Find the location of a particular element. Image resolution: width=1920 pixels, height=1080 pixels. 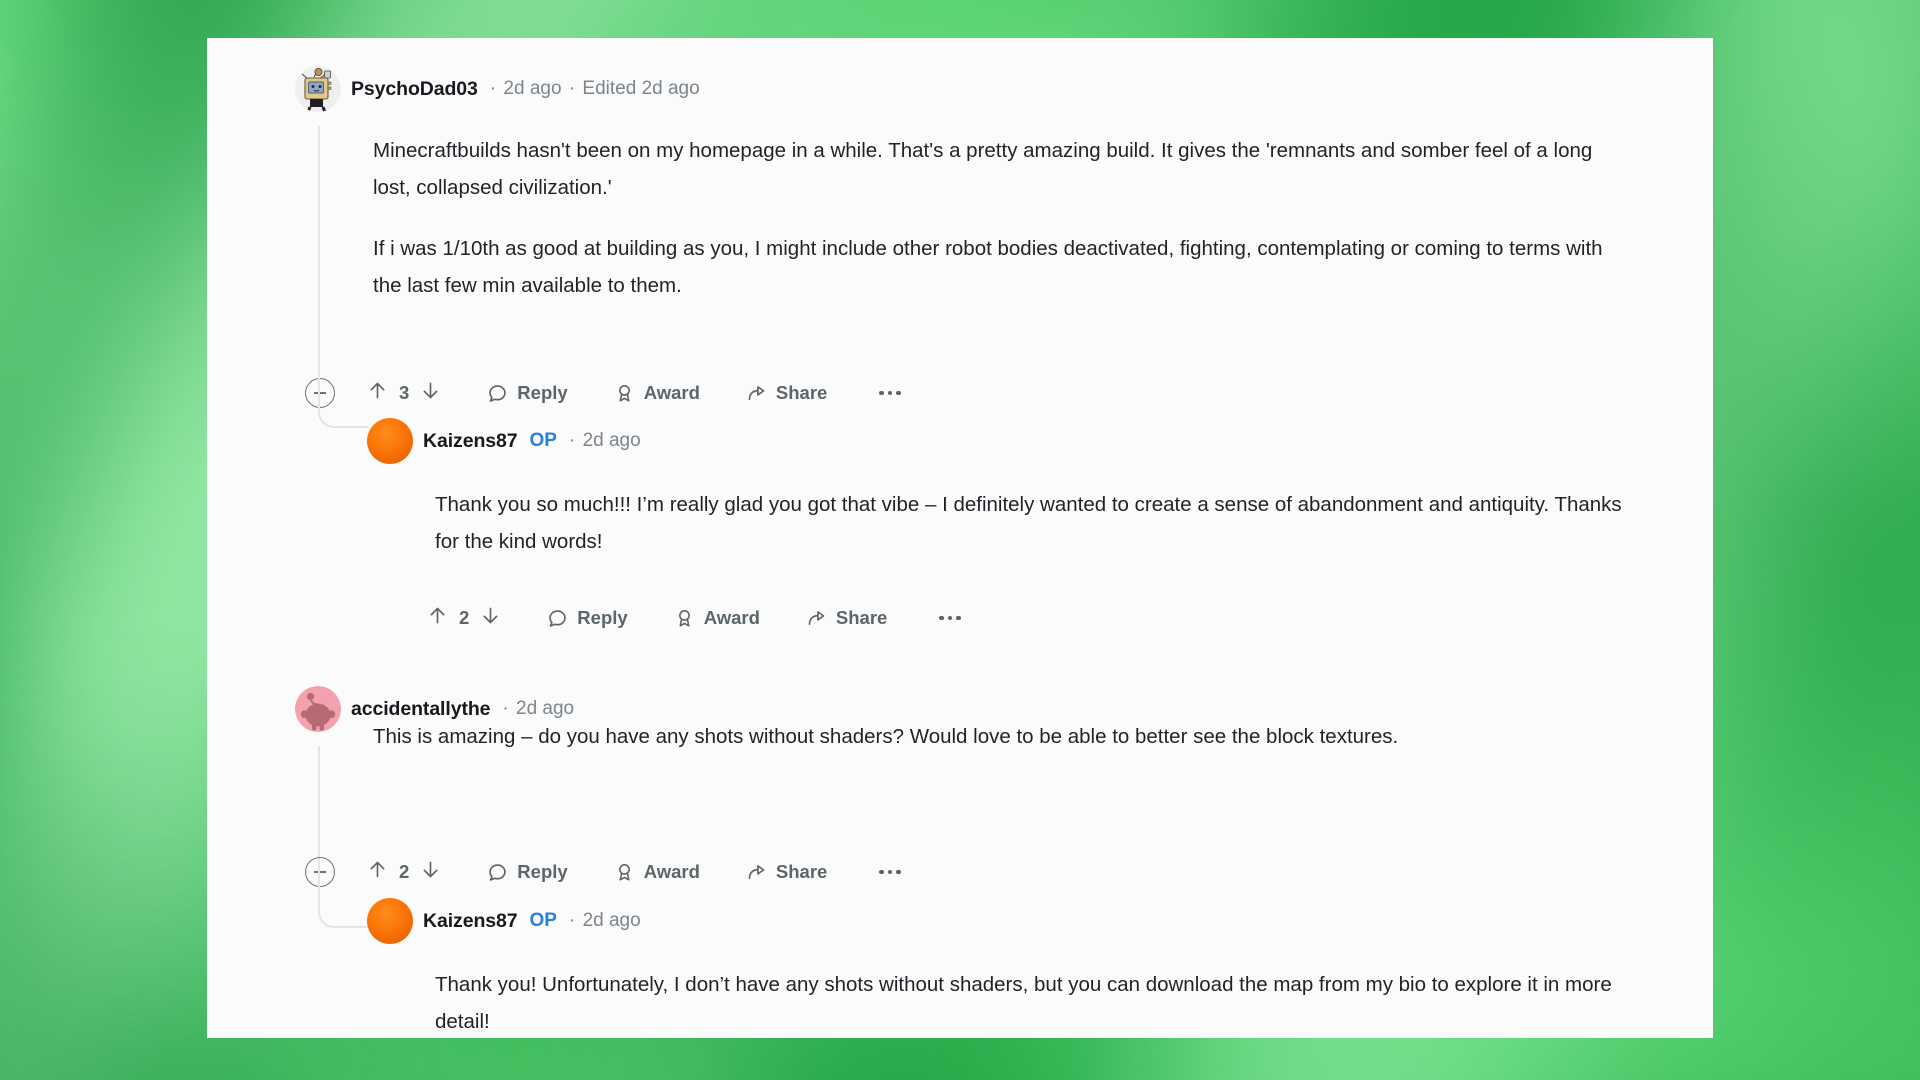

pink-snoo-avatar is located at coordinates (318, 709).